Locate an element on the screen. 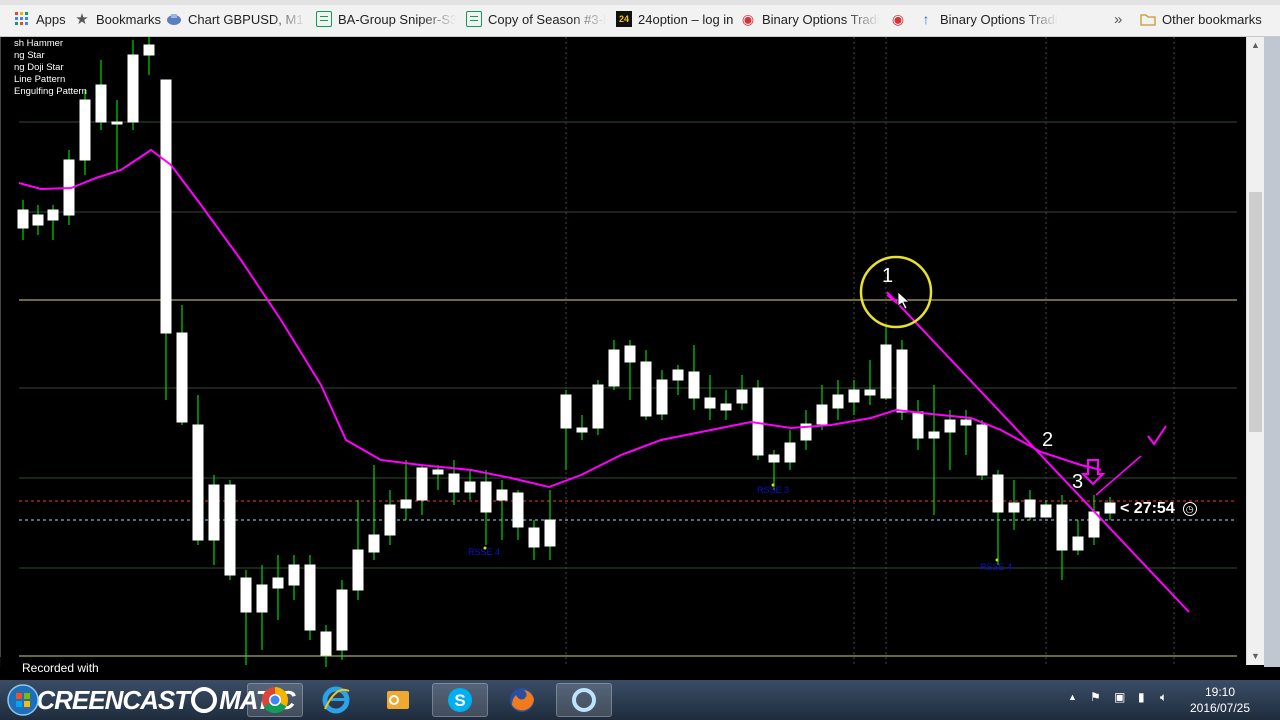 The height and width of the screenshot is (720, 1280). screencast-icon is located at coordinates (584, 700).